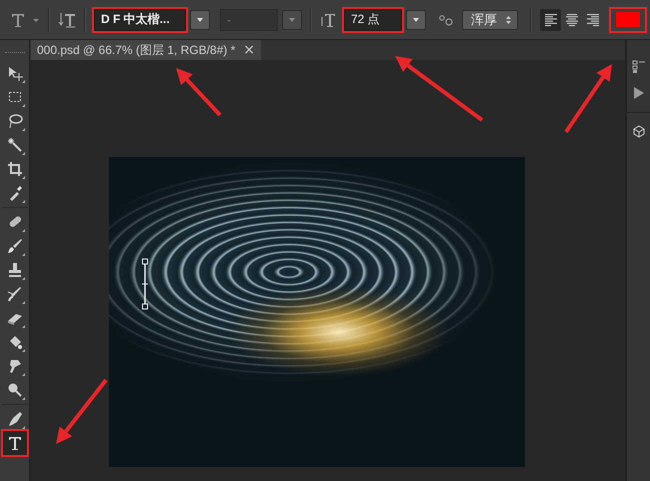  Describe the element at coordinates (14, 73) in the screenshot. I see `move-icon` at that location.